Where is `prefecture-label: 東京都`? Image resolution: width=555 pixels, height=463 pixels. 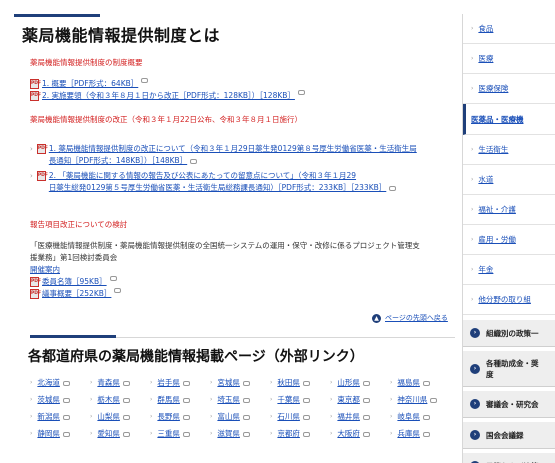
prefecture-label: 東京都 is located at coordinates (348, 400).